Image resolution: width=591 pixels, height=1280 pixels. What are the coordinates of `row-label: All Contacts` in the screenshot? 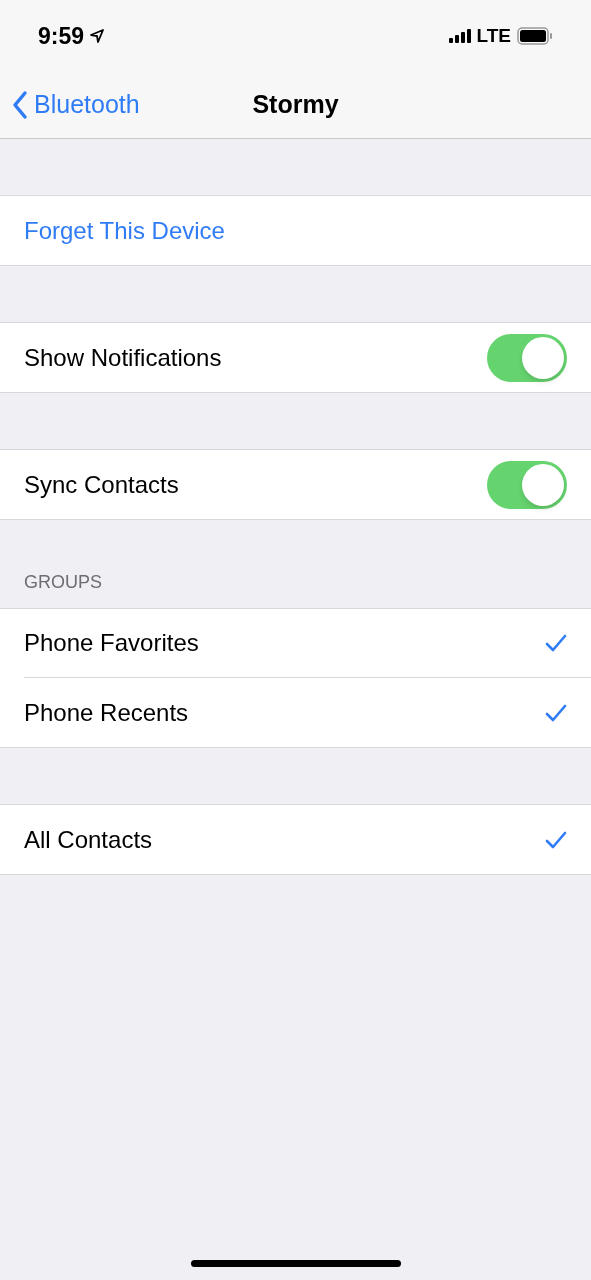 It's located at (88, 839).